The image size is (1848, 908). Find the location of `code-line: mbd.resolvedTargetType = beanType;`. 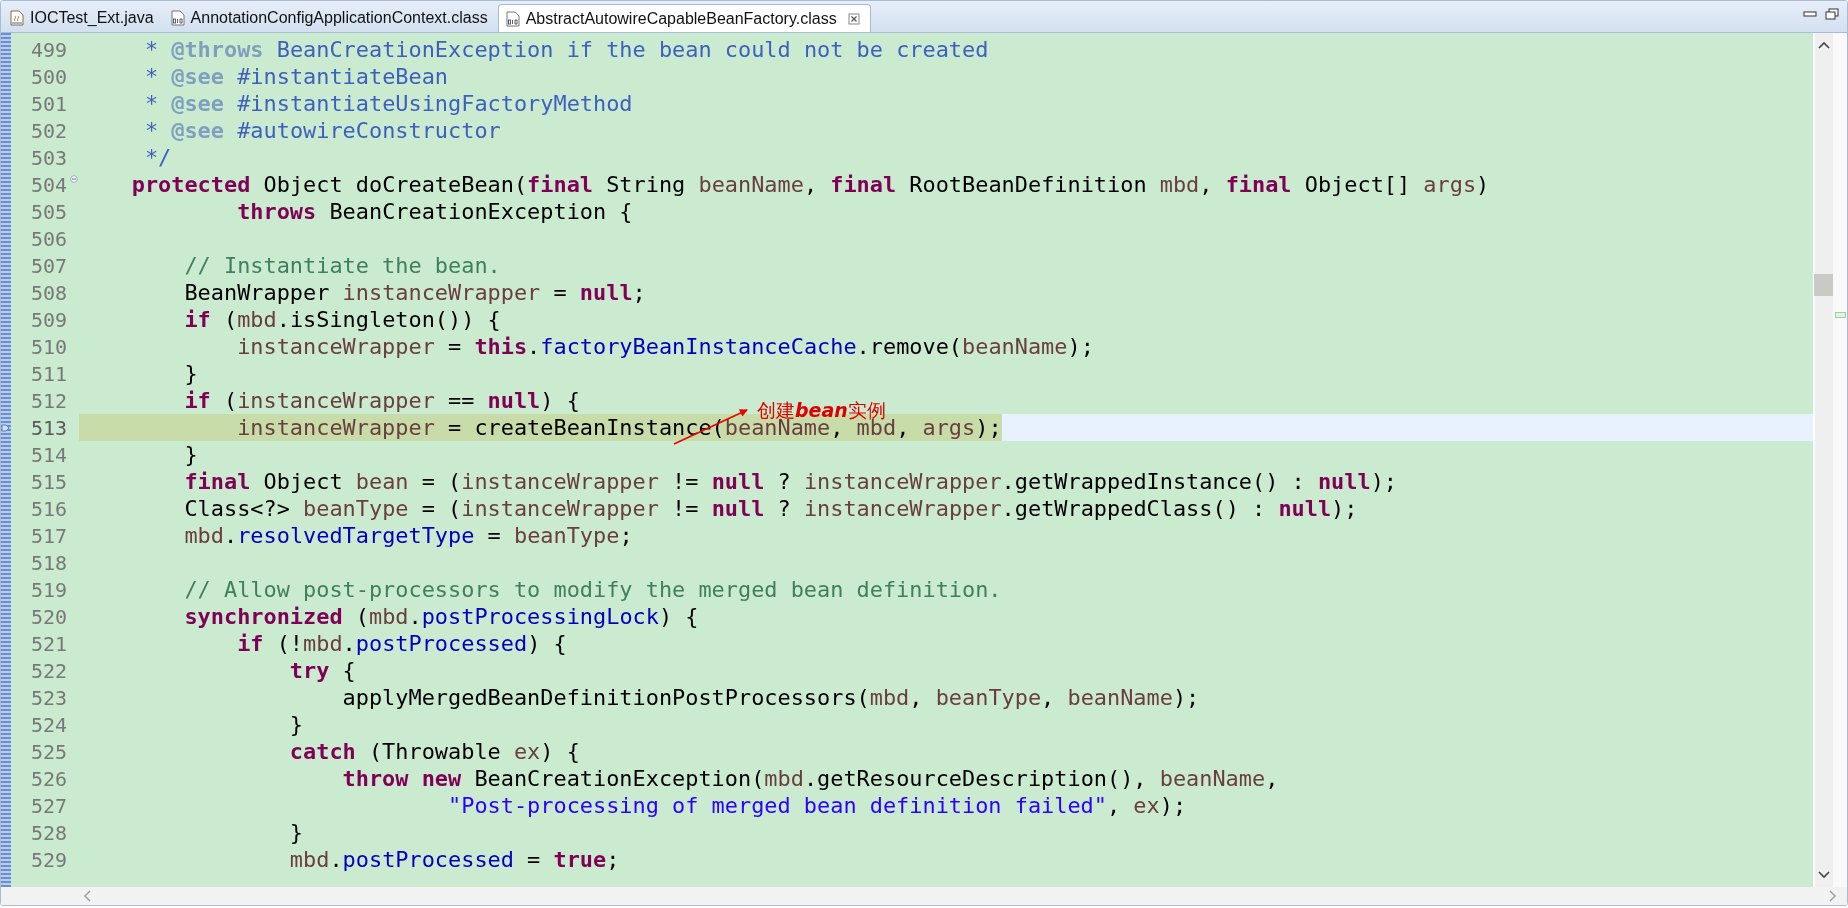

code-line: mbd.resolvedTargetType = beanType; is located at coordinates (408, 535).